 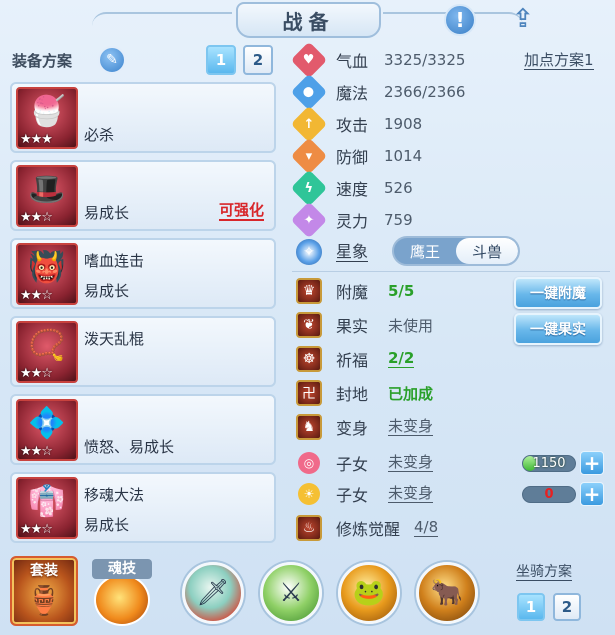 What do you see at coordinates (143, 273) in the screenshot?
I see `equipment-card: 👹 ★★☆ 嗜血连击 易成长` at bounding box center [143, 273].